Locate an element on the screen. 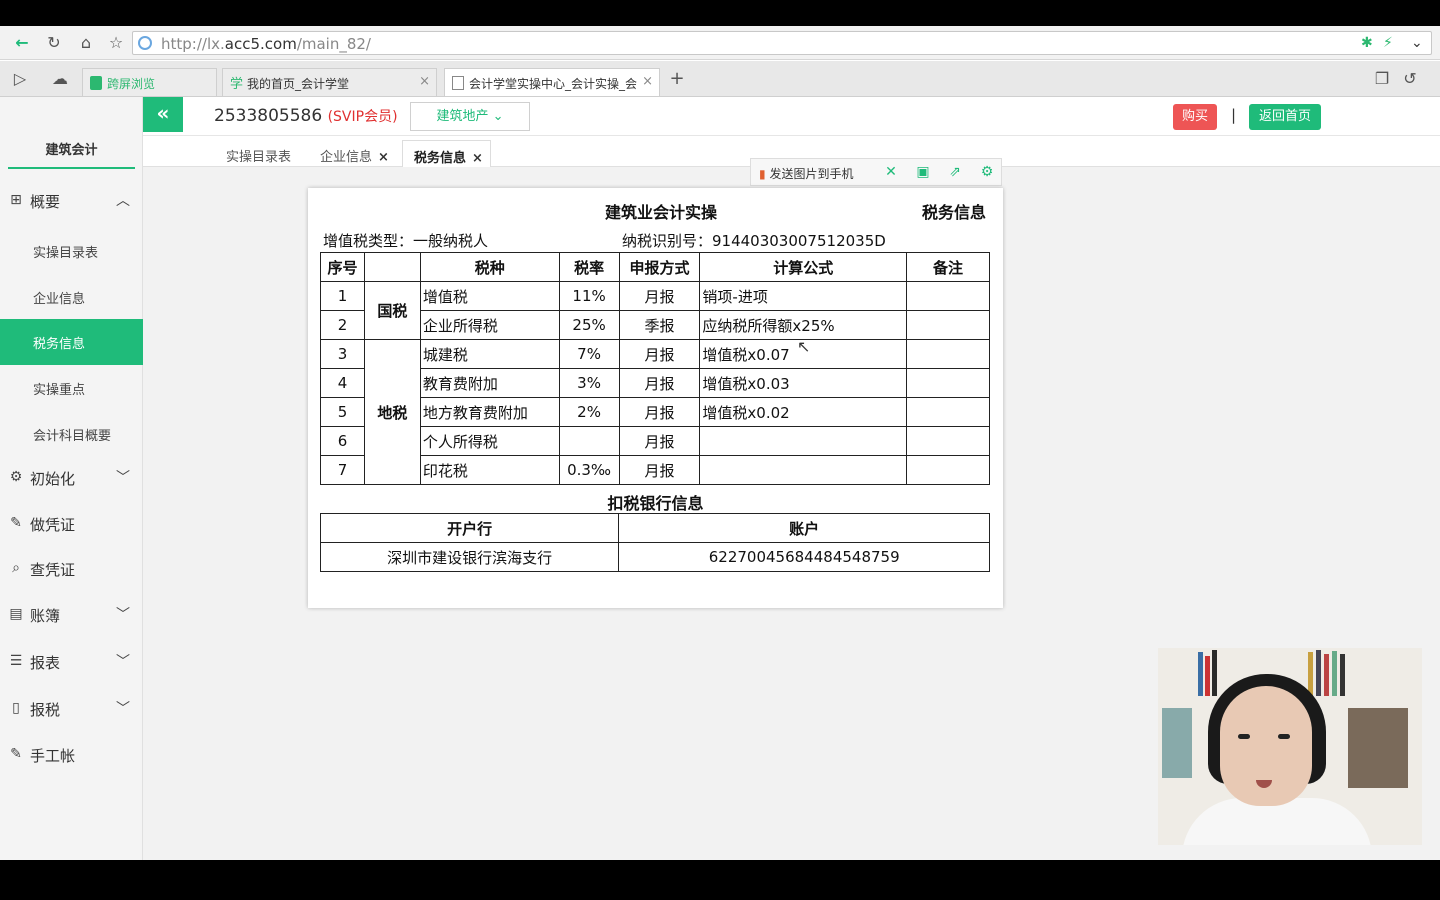  section-label: 报税 is located at coordinates (45, 710).